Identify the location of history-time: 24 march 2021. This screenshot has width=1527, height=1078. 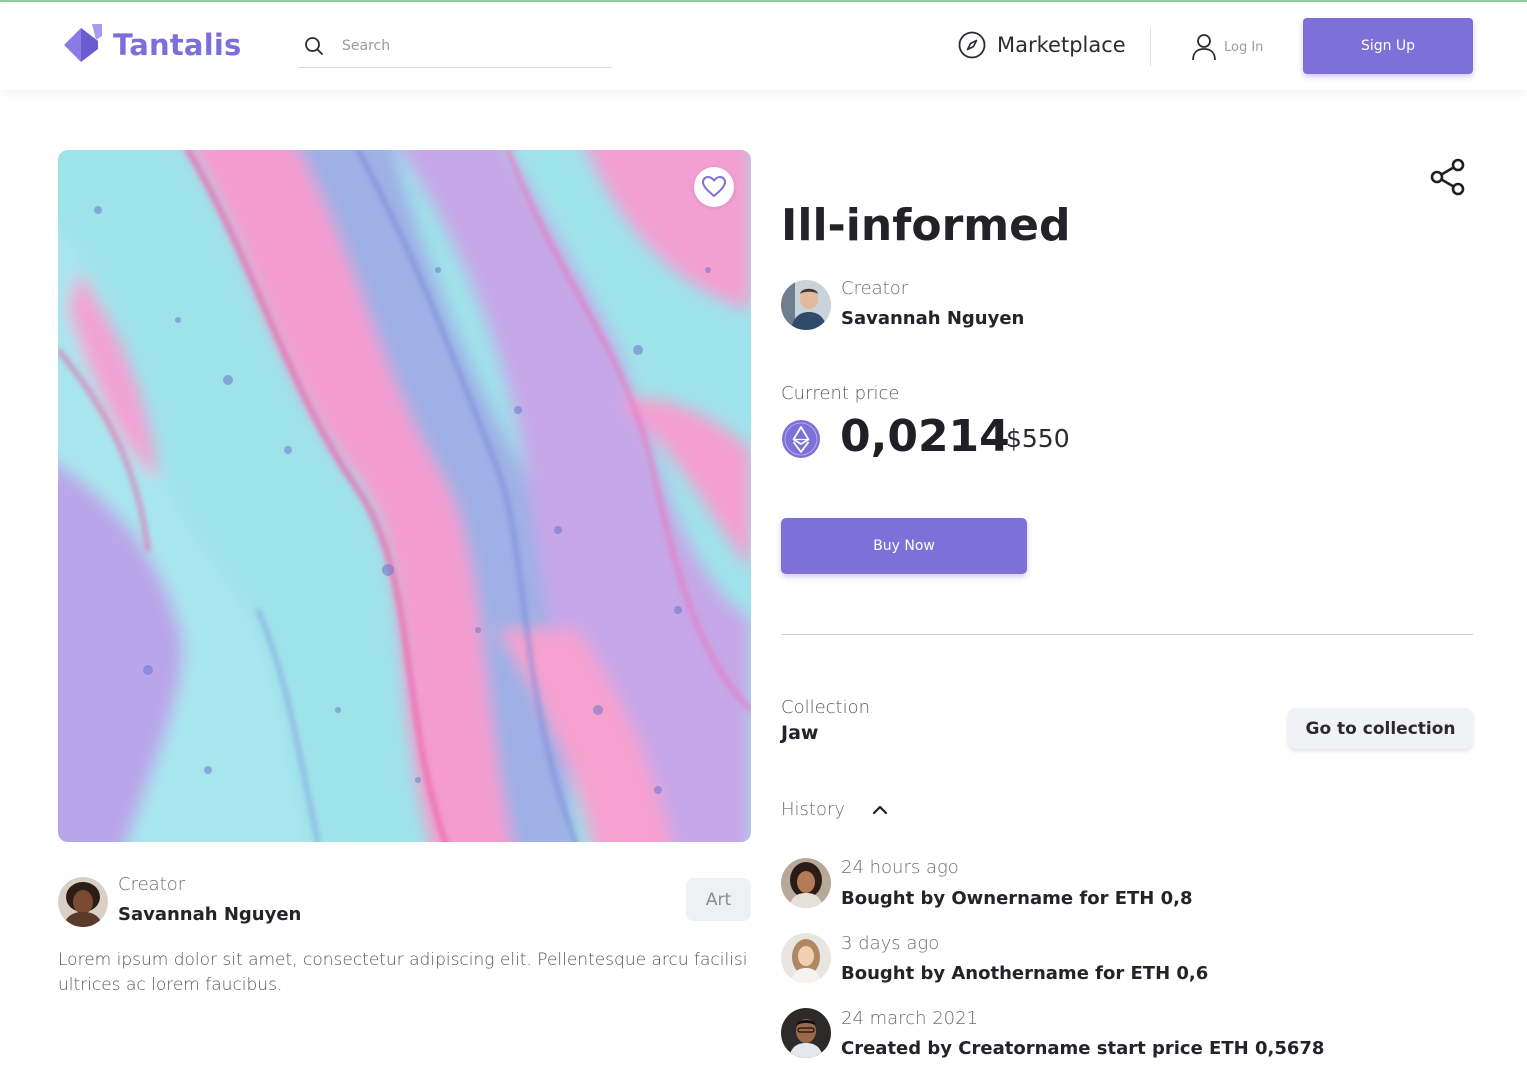
(910, 1018).